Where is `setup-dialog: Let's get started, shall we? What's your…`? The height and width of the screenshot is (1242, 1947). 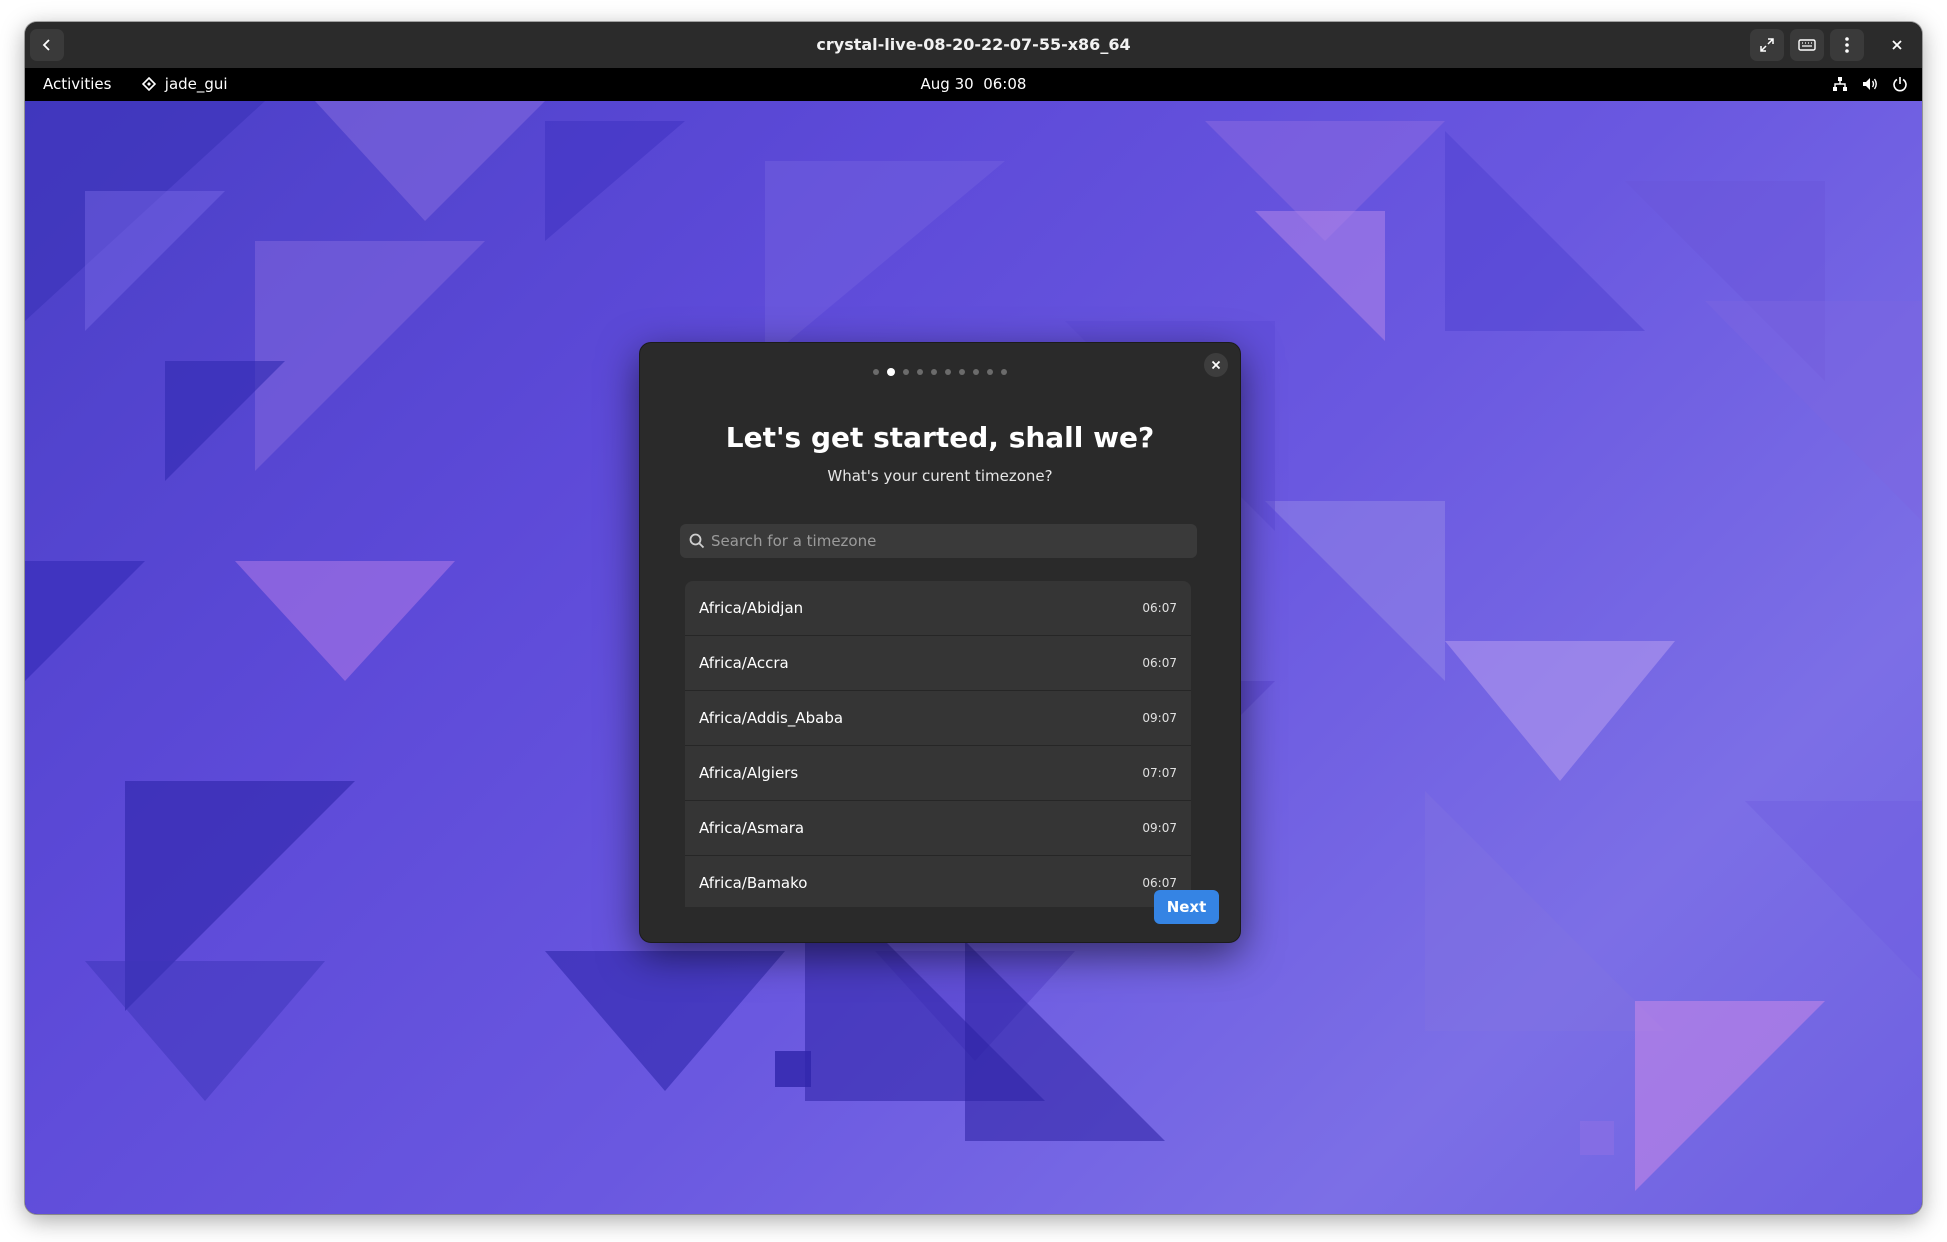 setup-dialog: Let's get started, shall we? What's your… is located at coordinates (940, 642).